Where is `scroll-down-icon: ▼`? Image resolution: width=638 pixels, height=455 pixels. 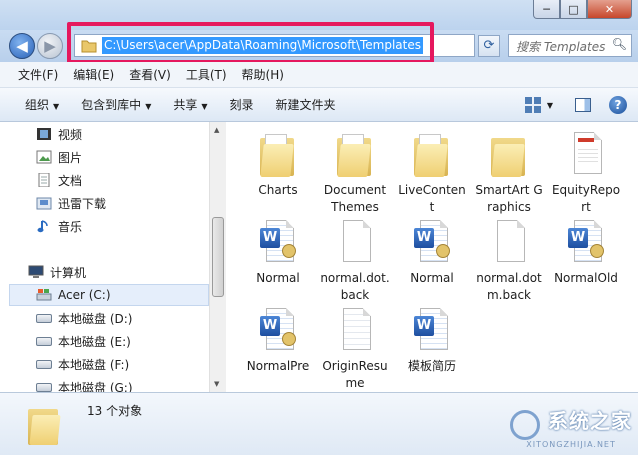 scroll-down-icon: ▼ is located at coordinates (216, 384).